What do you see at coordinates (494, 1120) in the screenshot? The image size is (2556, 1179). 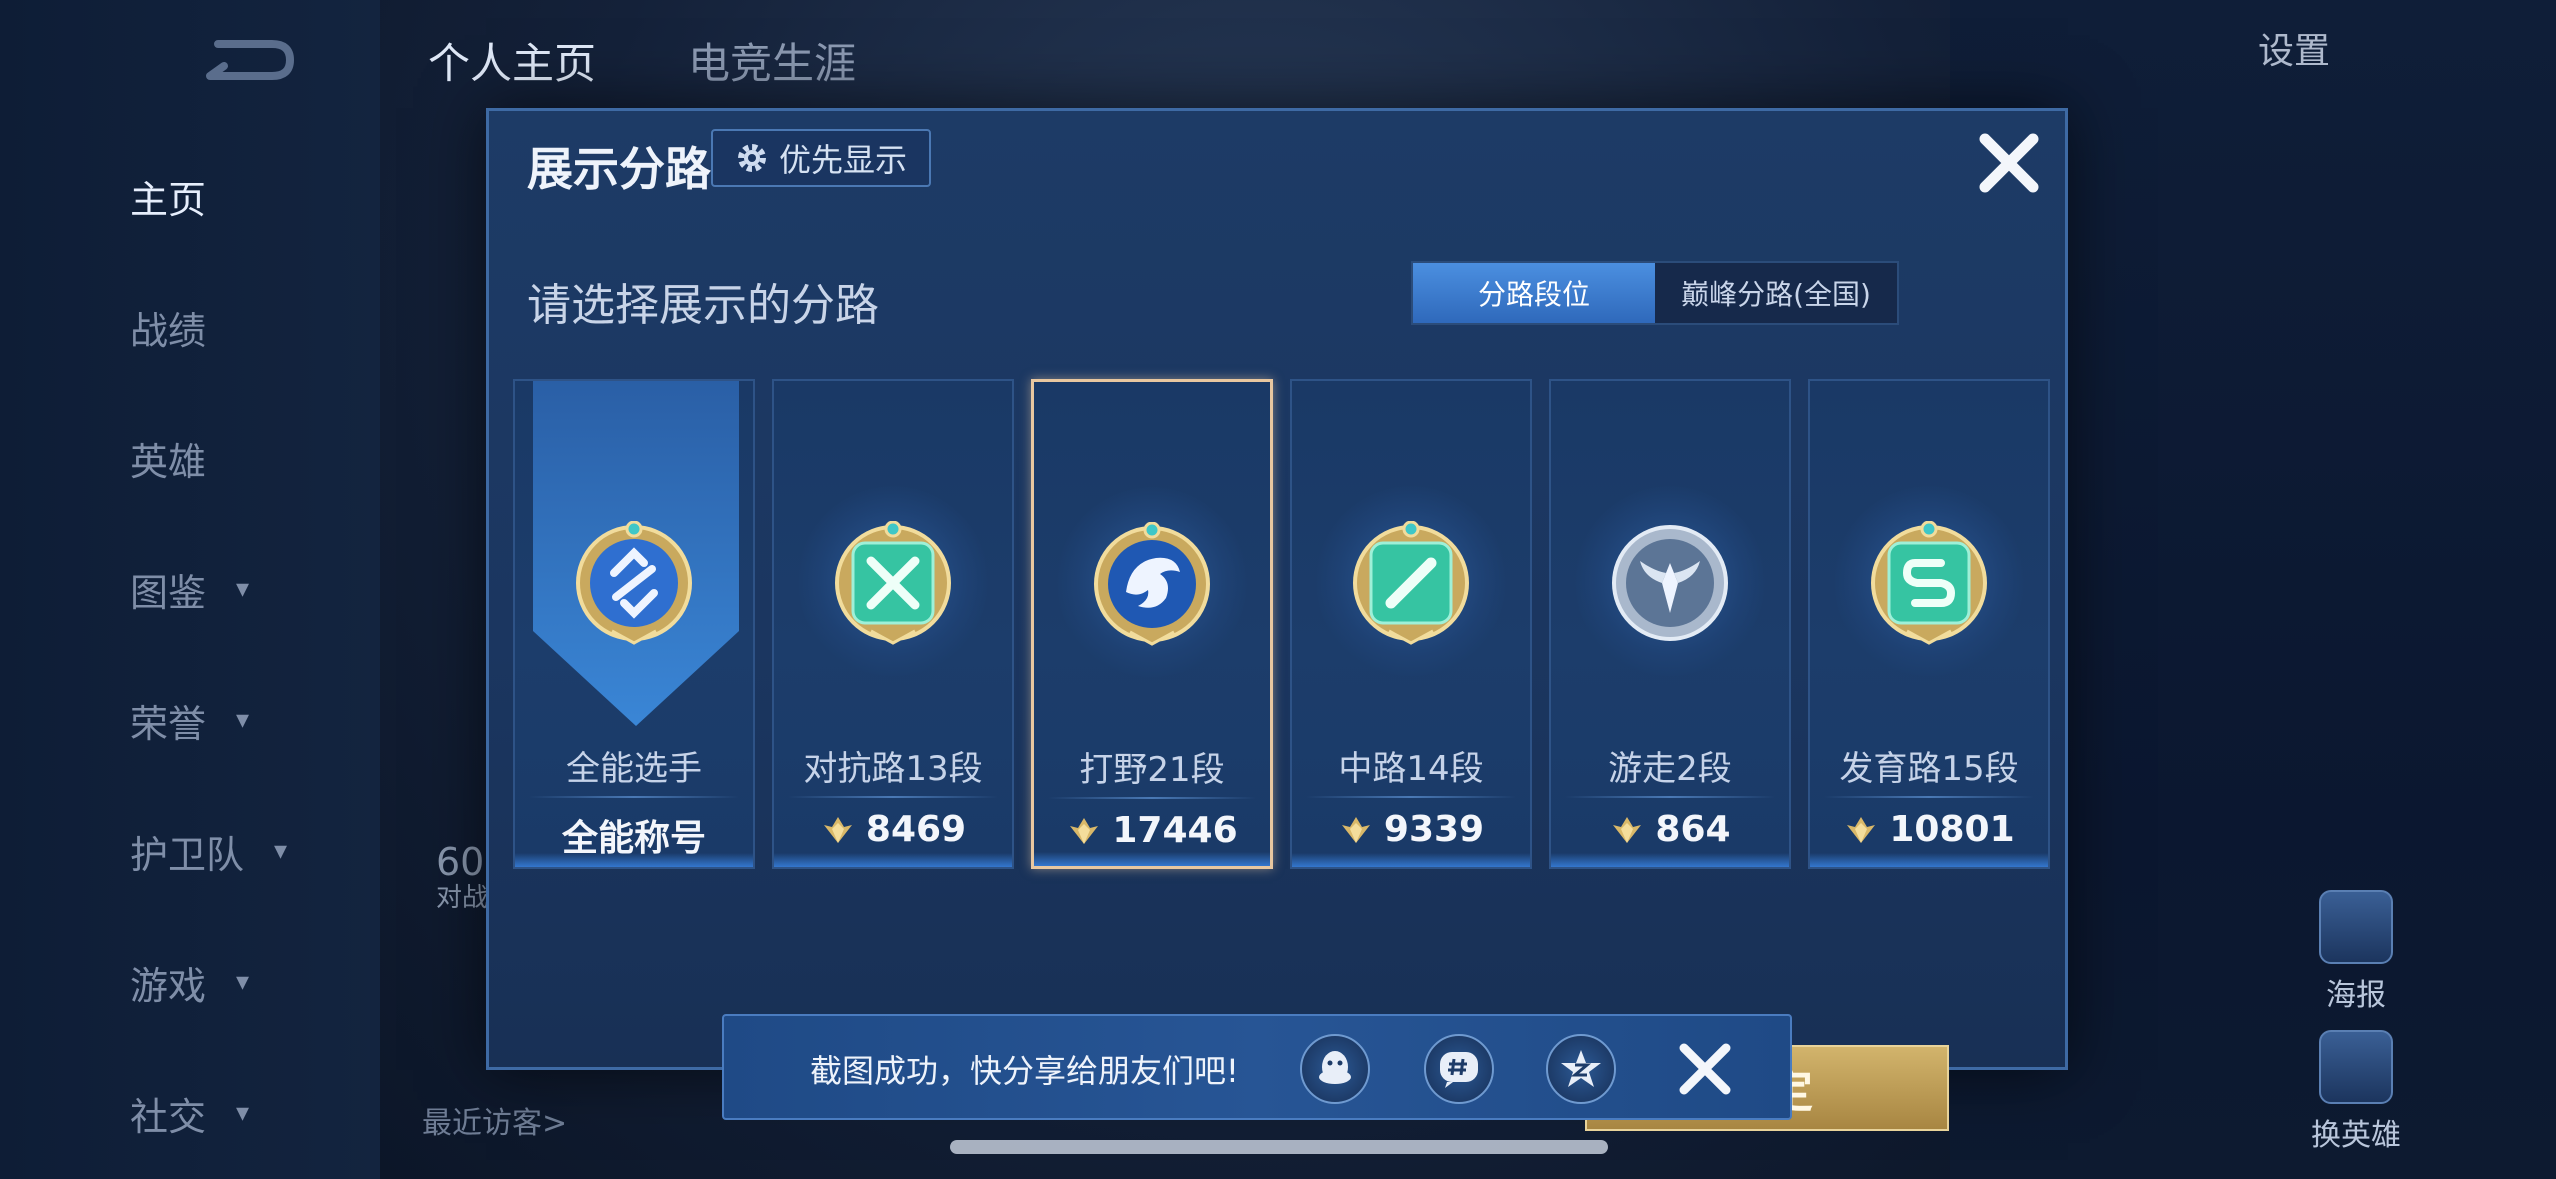 I see `recent-visitors-link: 最近访客>` at bounding box center [494, 1120].